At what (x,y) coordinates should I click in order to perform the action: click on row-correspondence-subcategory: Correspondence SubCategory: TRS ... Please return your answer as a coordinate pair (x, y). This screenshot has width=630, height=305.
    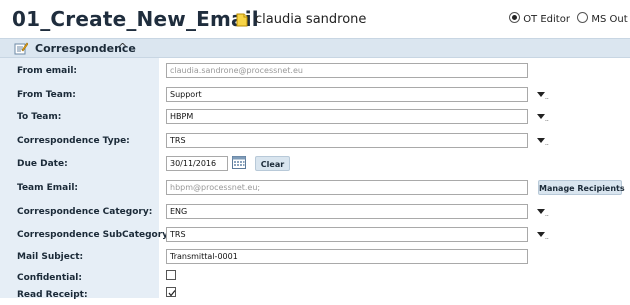
    Looking at the image, I should click on (315, 236).